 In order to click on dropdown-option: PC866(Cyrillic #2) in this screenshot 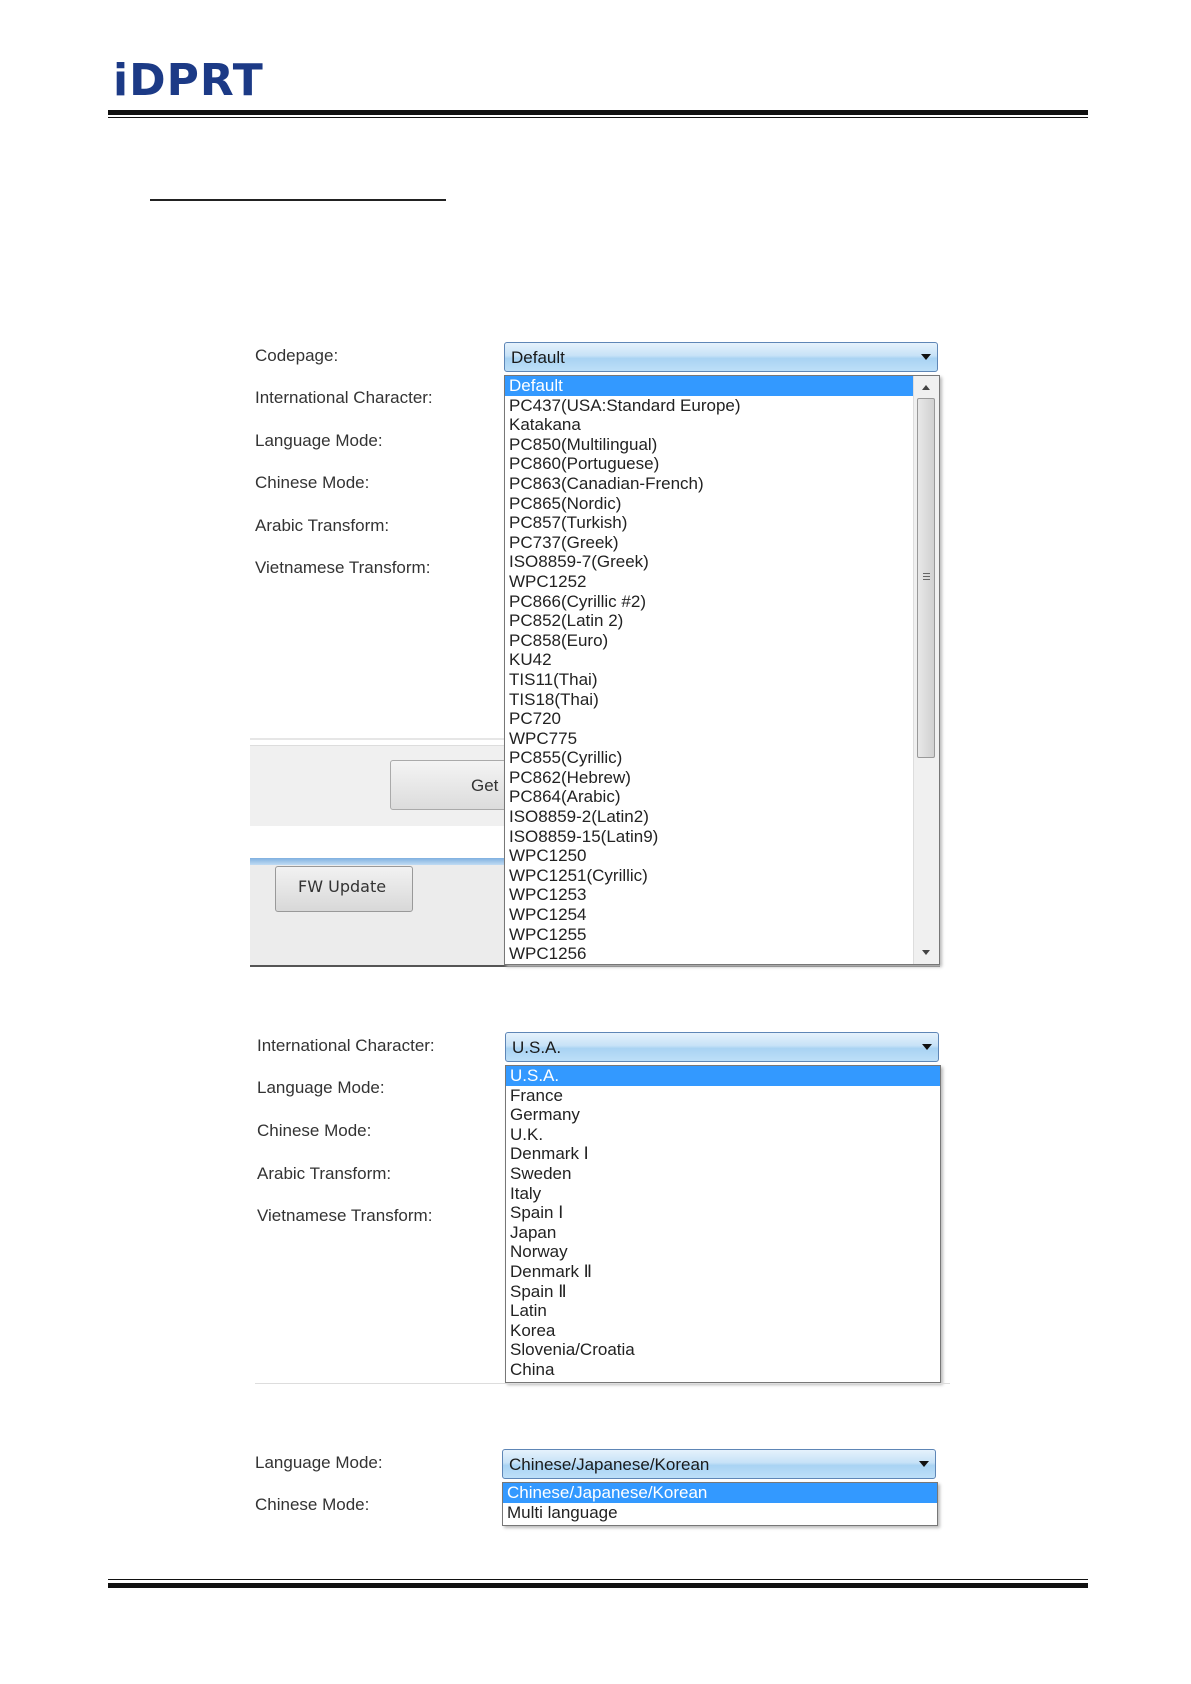, I will do `click(709, 602)`.